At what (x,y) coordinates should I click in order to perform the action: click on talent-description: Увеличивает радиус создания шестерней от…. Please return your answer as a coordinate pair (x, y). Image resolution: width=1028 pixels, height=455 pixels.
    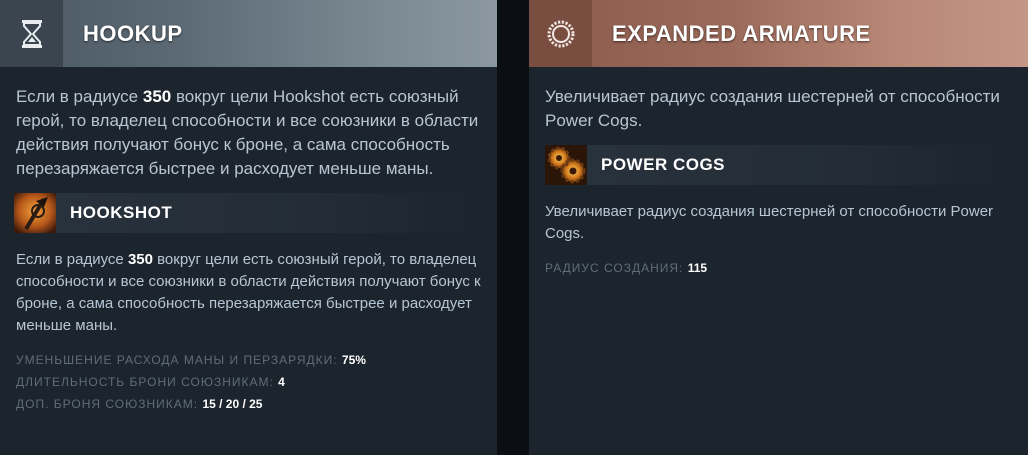
    Looking at the image, I should click on (772, 108).